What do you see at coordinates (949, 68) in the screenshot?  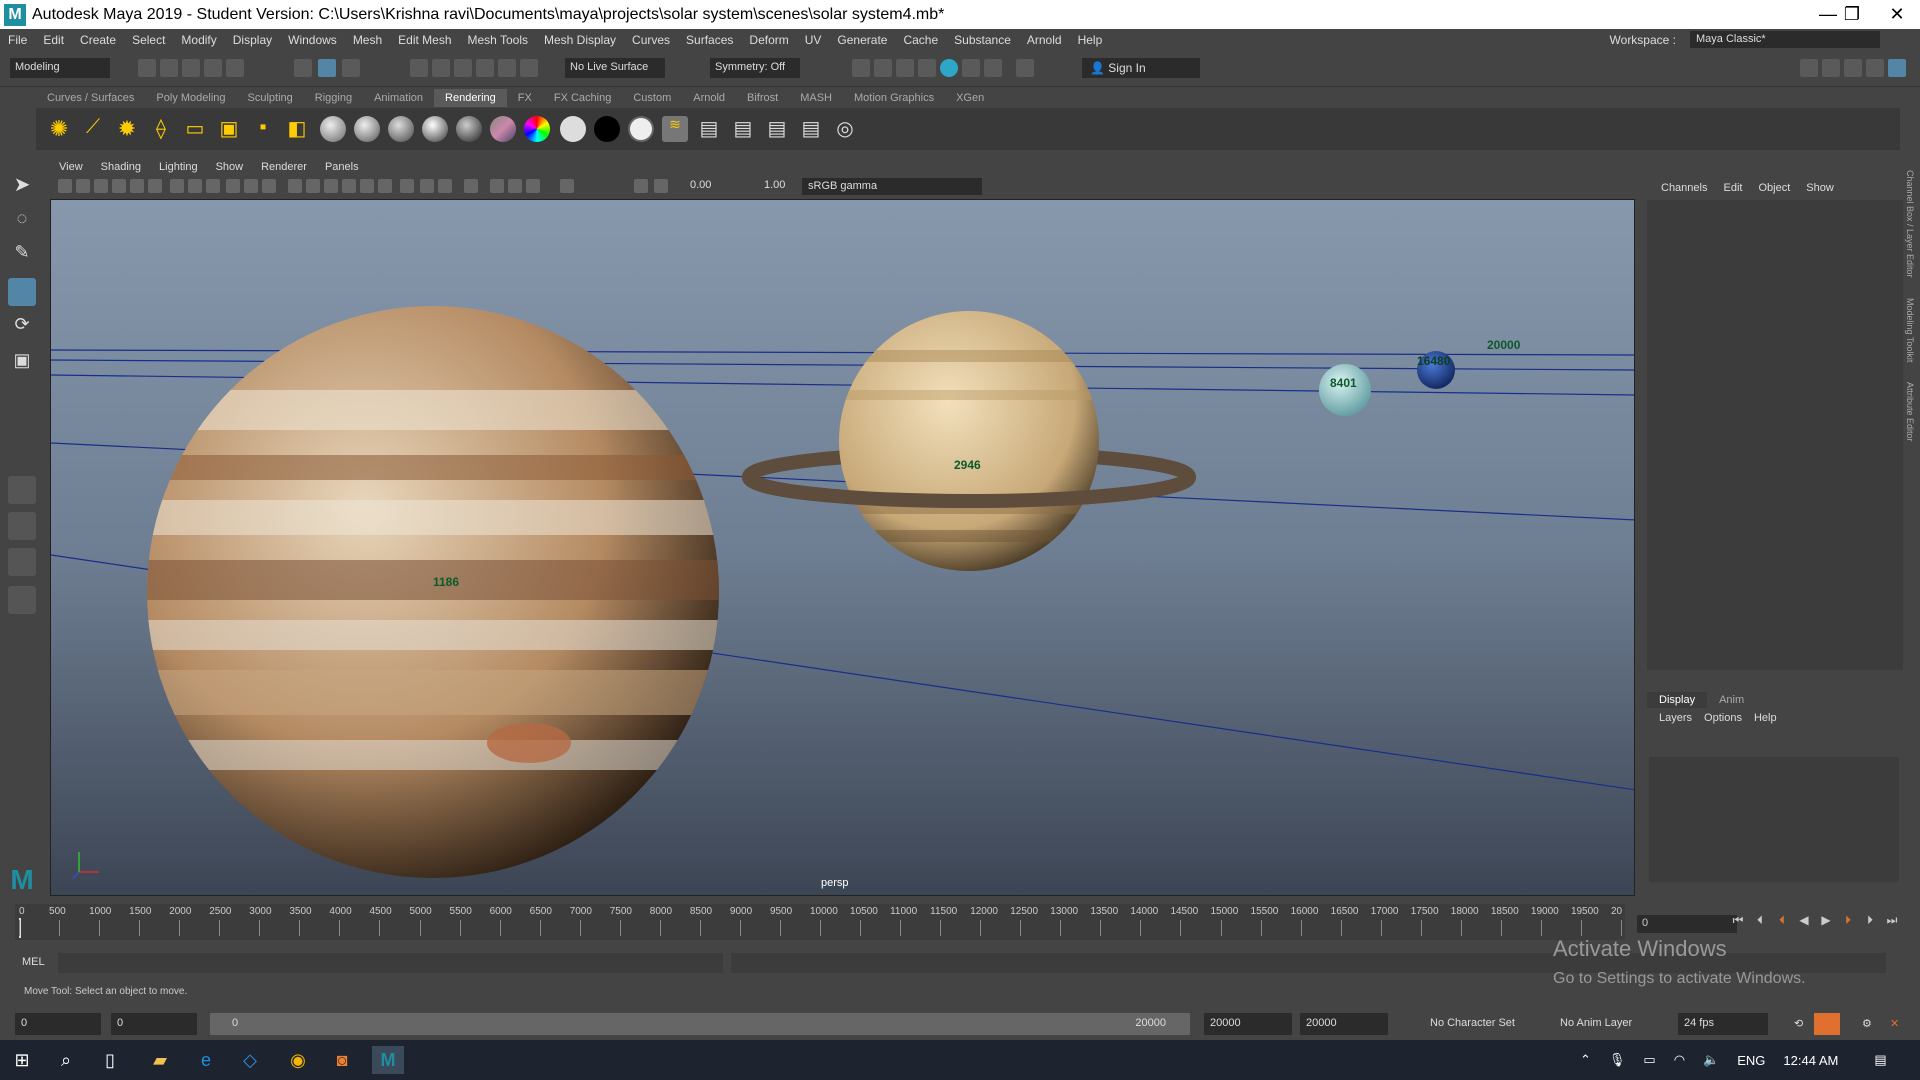 I see `hypershade-icon` at bounding box center [949, 68].